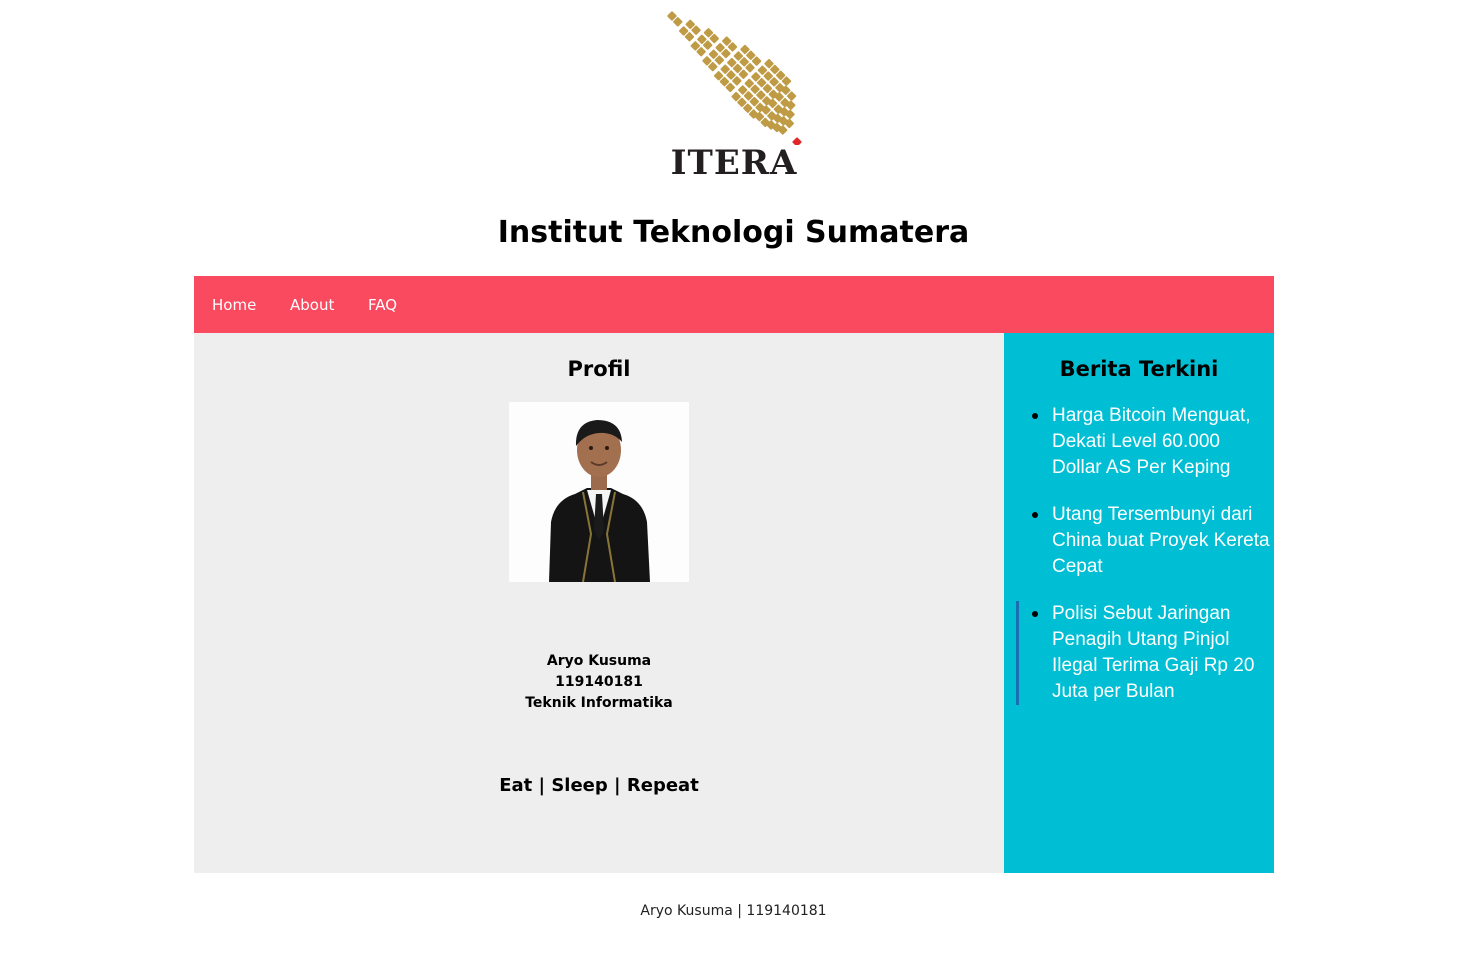 This screenshot has height=956, width=1467. What do you see at coordinates (599, 369) in the screenshot?
I see `profile-title: Profil` at bounding box center [599, 369].